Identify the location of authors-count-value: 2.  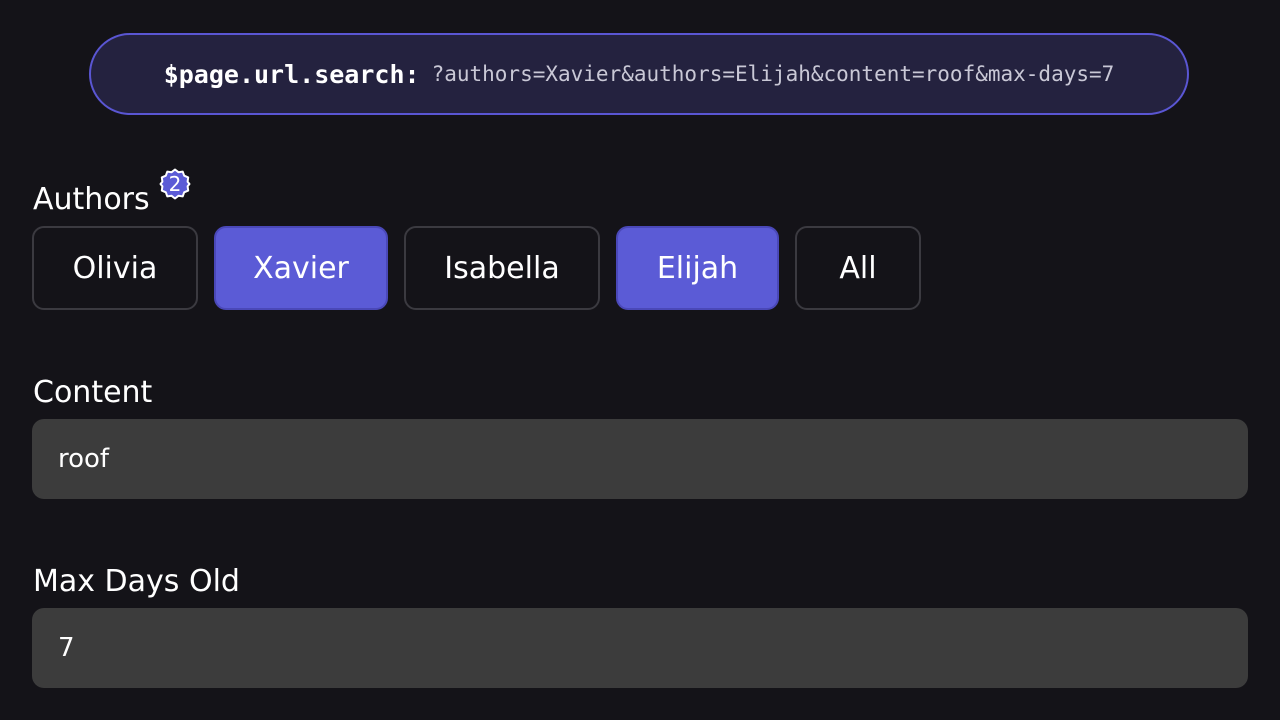
(175, 184).